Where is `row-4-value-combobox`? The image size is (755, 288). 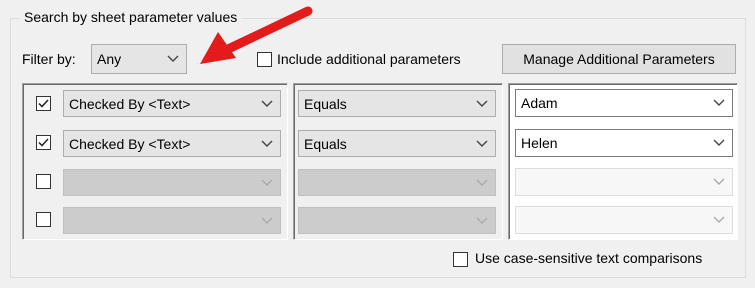
row-4-value-combobox is located at coordinates (624, 220).